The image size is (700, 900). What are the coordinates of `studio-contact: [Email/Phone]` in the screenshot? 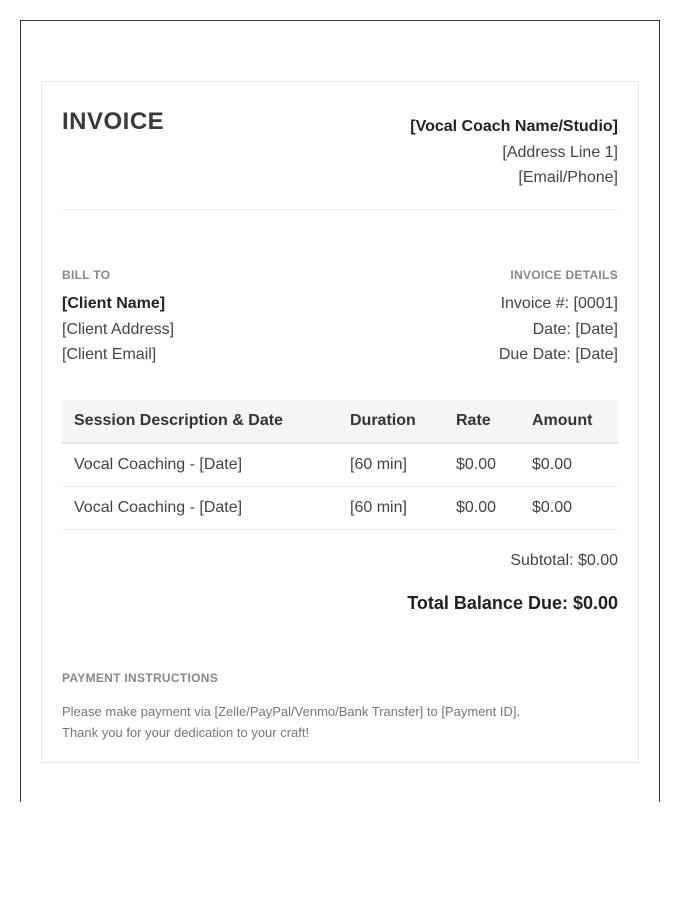 It's located at (568, 177).